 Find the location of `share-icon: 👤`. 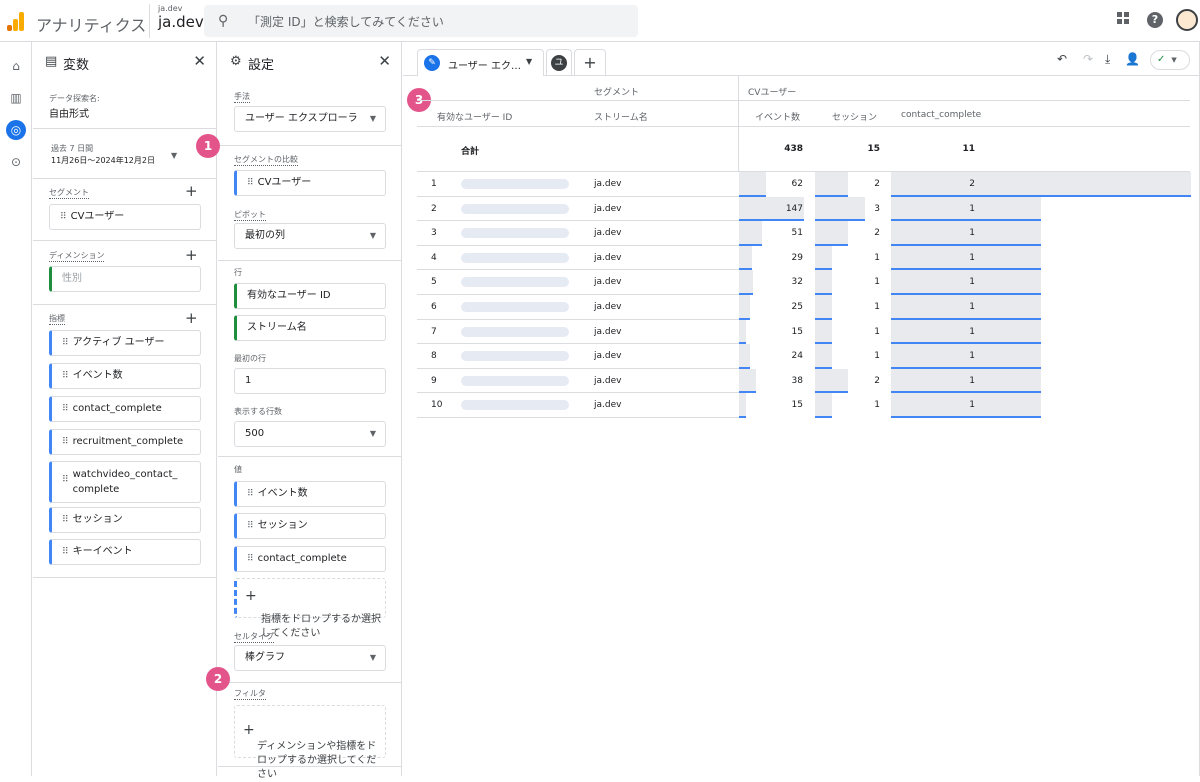

share-icon: 👤 is located at coordinates (1132, 59).